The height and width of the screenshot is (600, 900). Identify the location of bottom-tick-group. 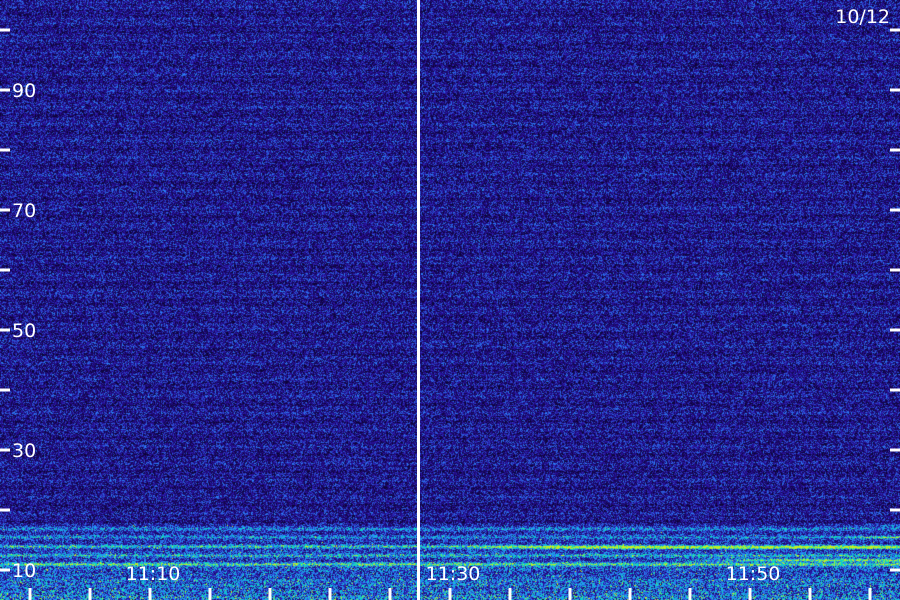
(450, 594).